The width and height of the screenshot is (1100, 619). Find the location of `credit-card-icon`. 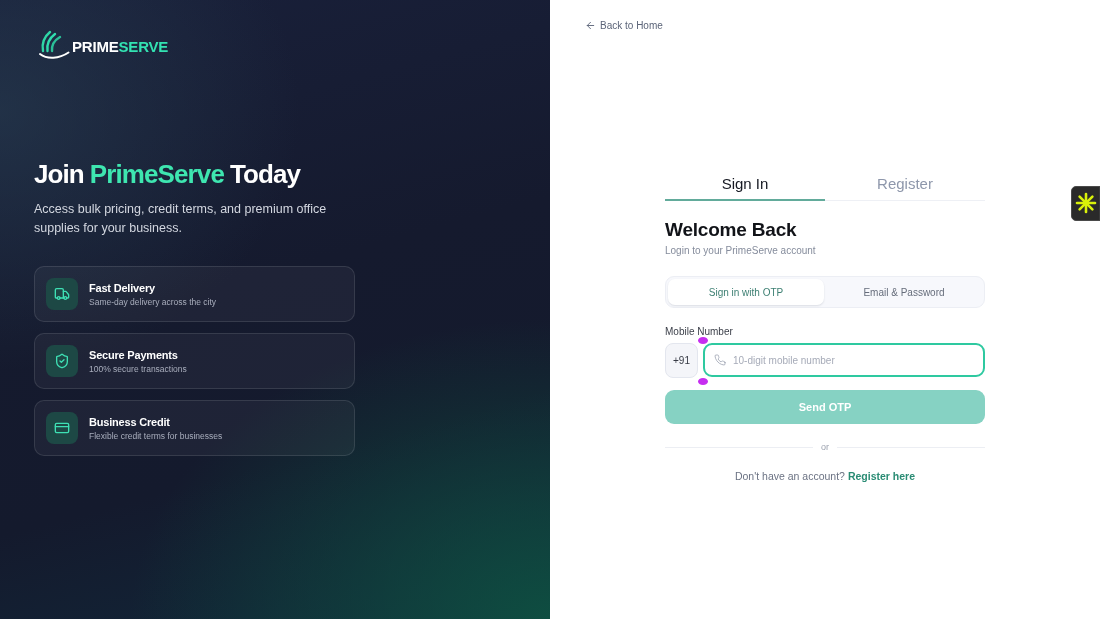

credit-card-icon is located at coordinates (62, 428).